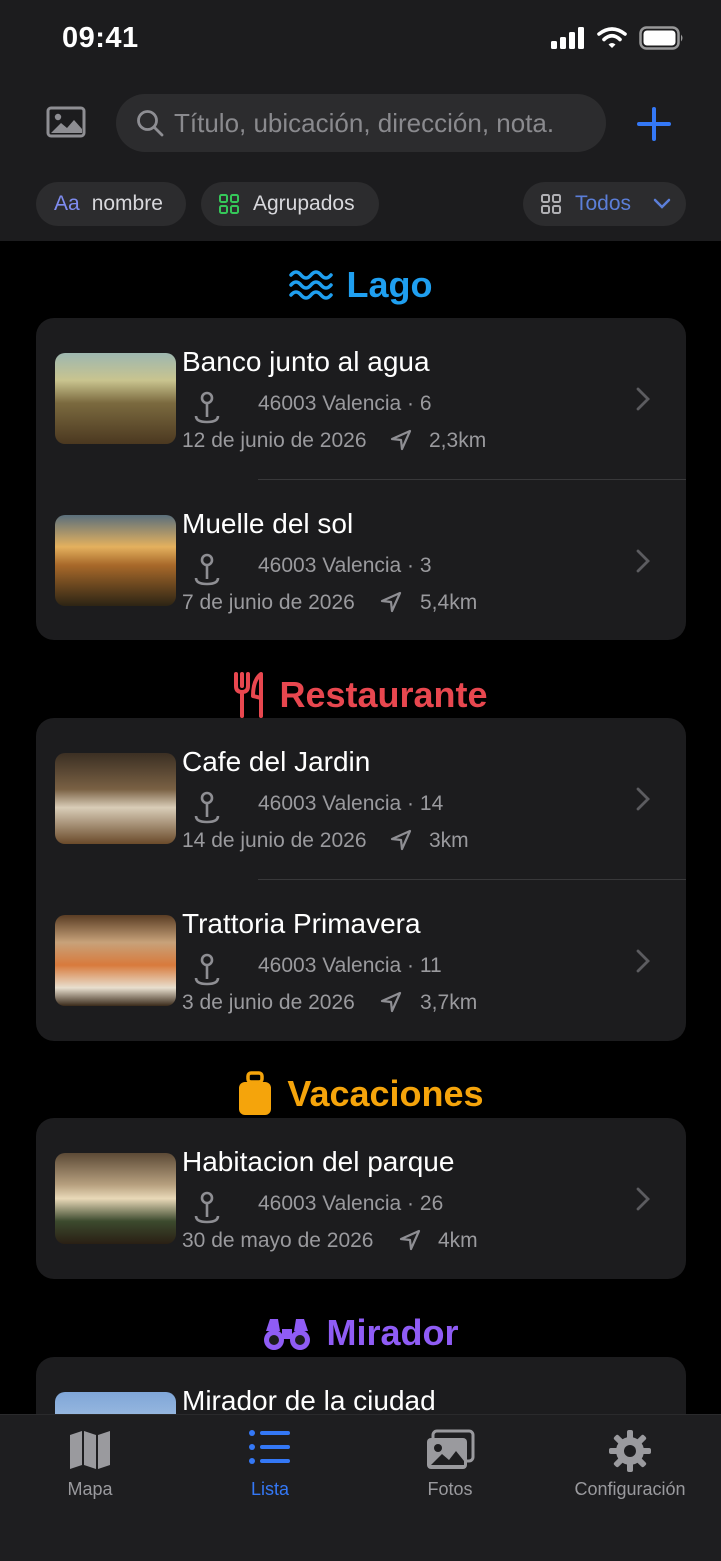  I want to click on section-title: Lago, so click(389, 284).